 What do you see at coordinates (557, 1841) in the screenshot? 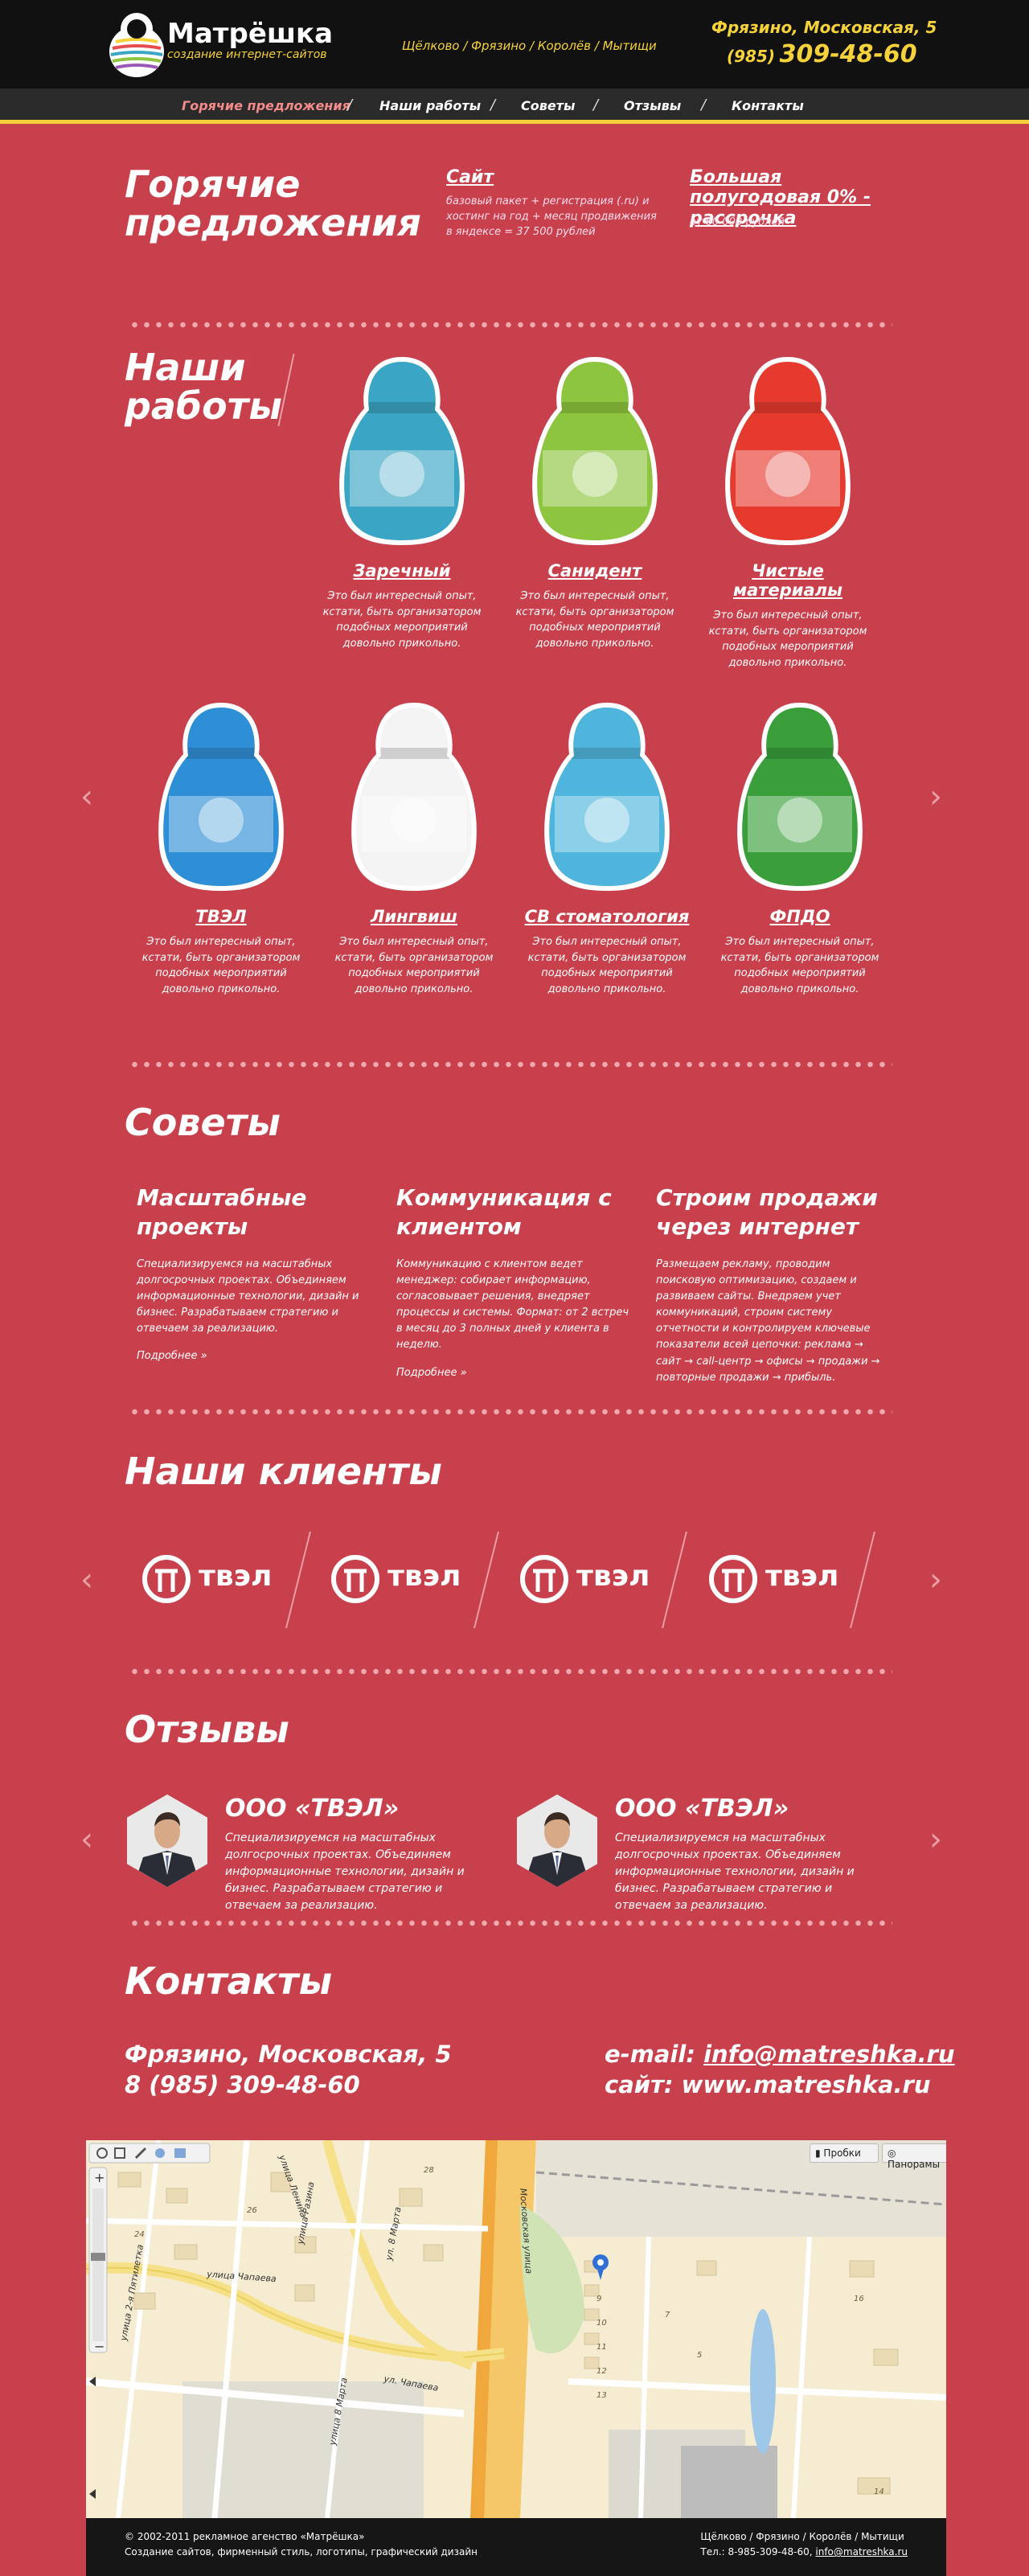
I see `avatar` at bounding box center [557, 1841].